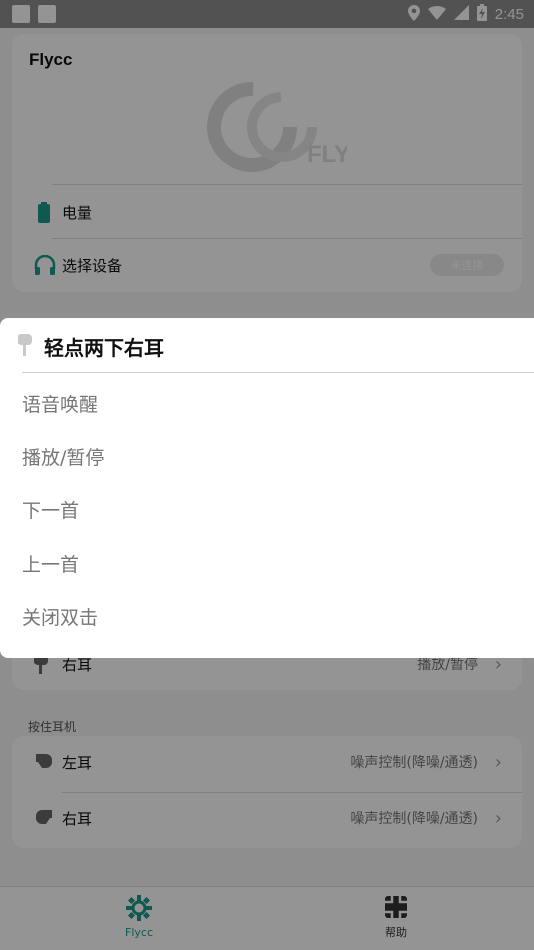 This screenshot has width=534, height=950. What do you see at coordinates (267, 403) in the screenshot?
I see `option-voice-wake: 语音唤醒` at bounding box center [267, 403].